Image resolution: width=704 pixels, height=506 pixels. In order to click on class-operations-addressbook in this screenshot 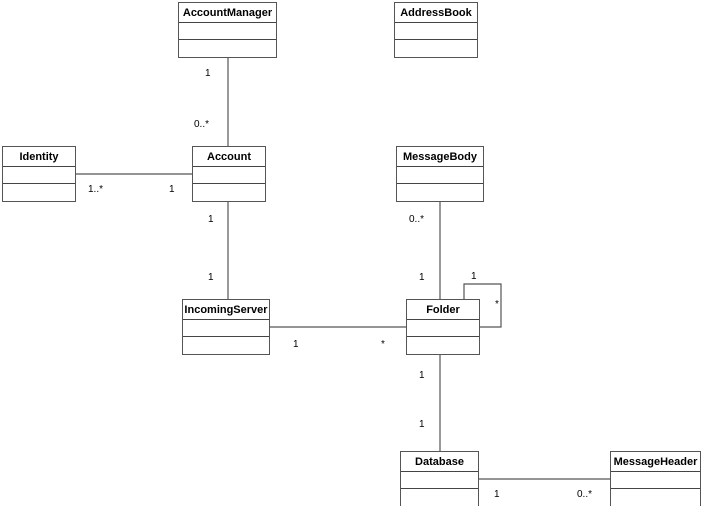, I will do `click(436, 48)`.